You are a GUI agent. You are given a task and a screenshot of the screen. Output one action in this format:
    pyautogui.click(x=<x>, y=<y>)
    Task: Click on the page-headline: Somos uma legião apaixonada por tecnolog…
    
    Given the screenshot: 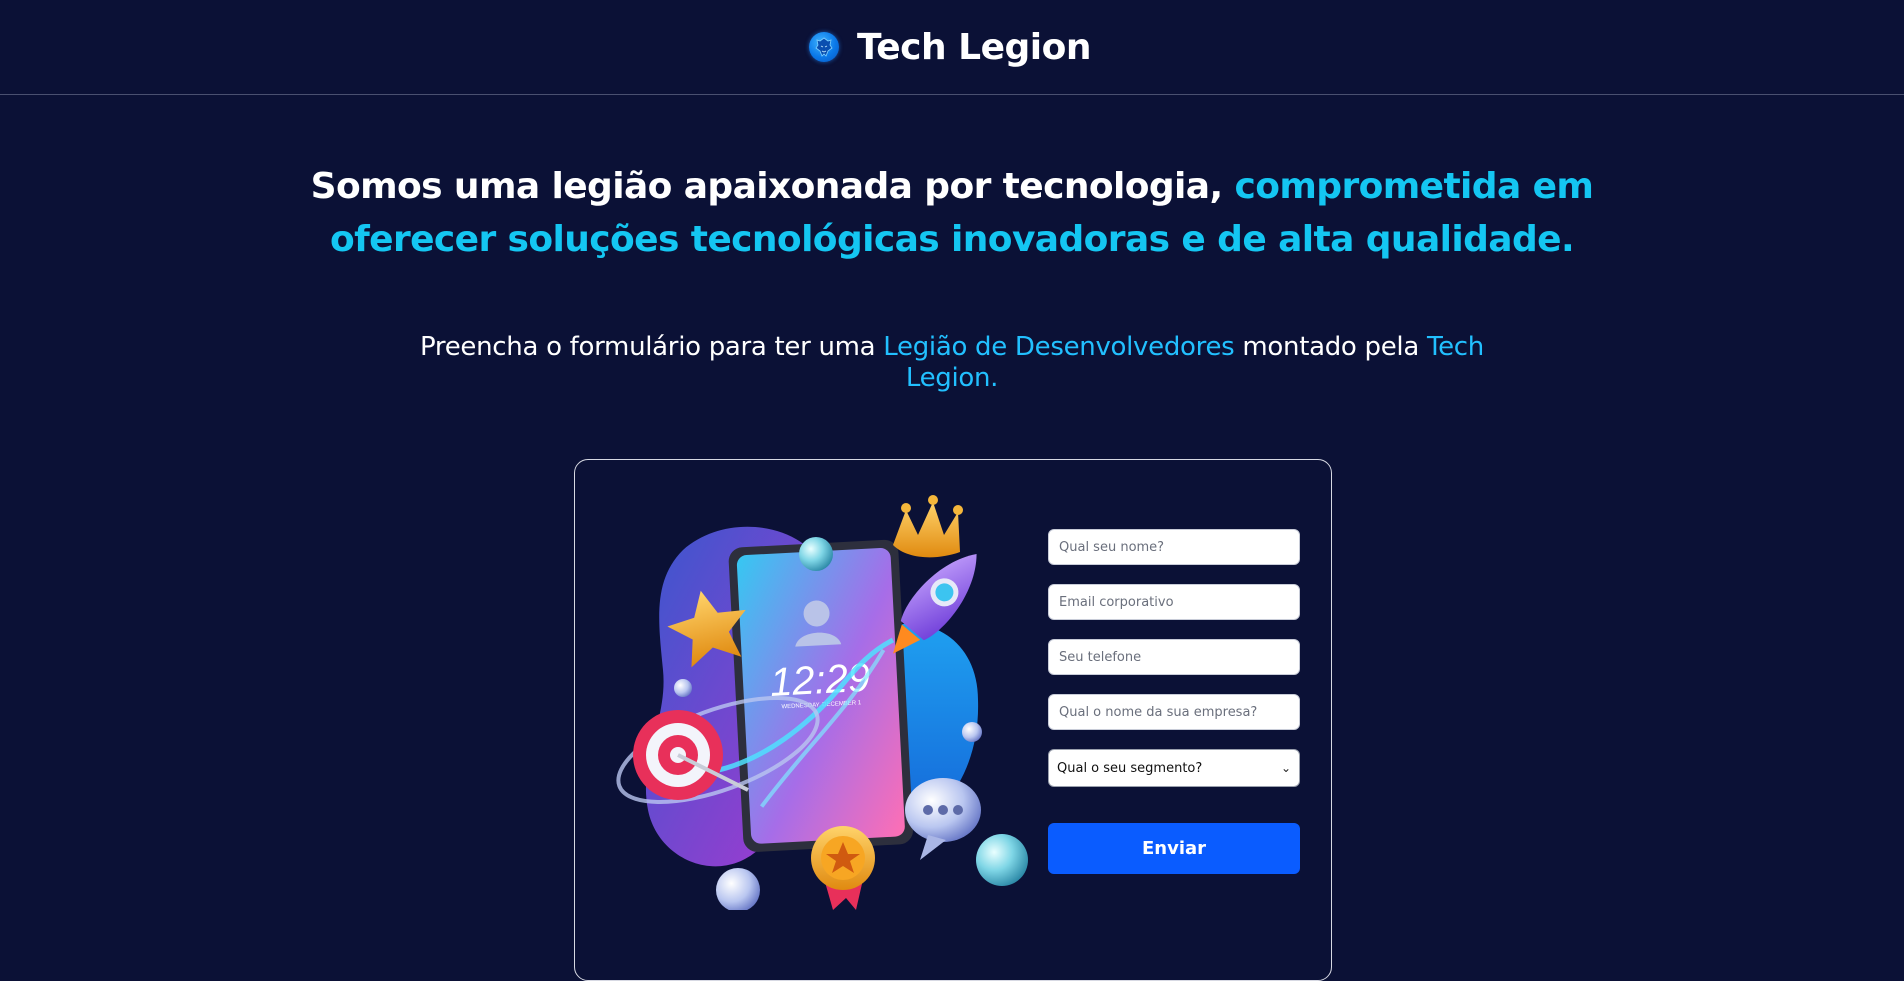 What is the action you would take?
    pyautogui.click(x=952, y=213)
    